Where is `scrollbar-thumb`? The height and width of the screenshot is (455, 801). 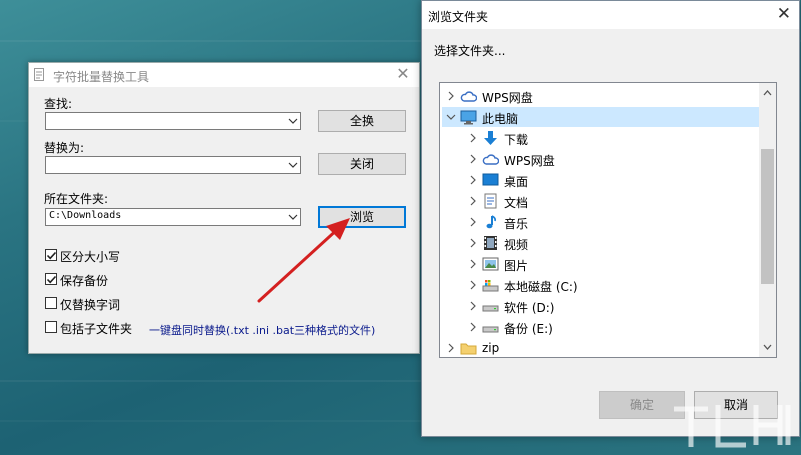 scrollbar-thumb is located at coordinates (767, 216).